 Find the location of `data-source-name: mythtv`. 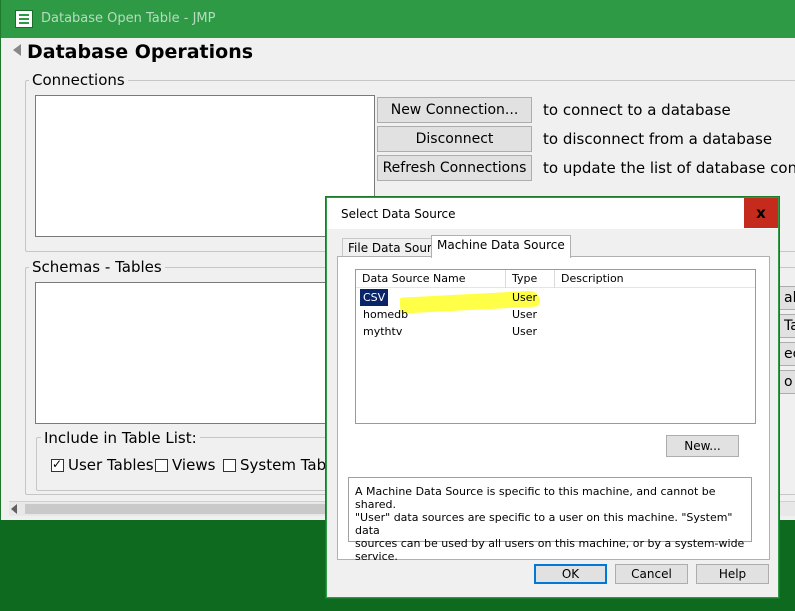

data-source-name: mythtv is located at coordinates (382, 331).